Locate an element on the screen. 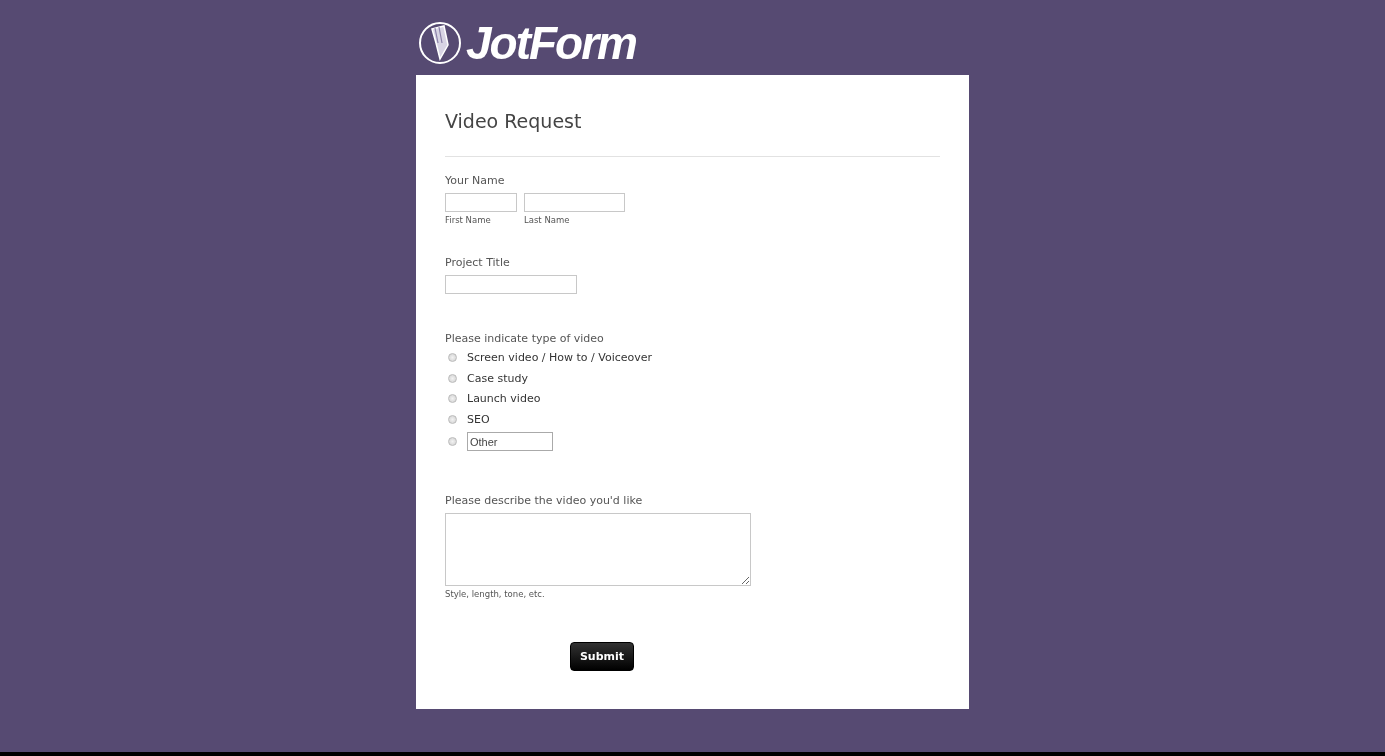 The width and height of the screenshot is (1385, 756). option-label: Launch video is located at coordinates (504, 399).